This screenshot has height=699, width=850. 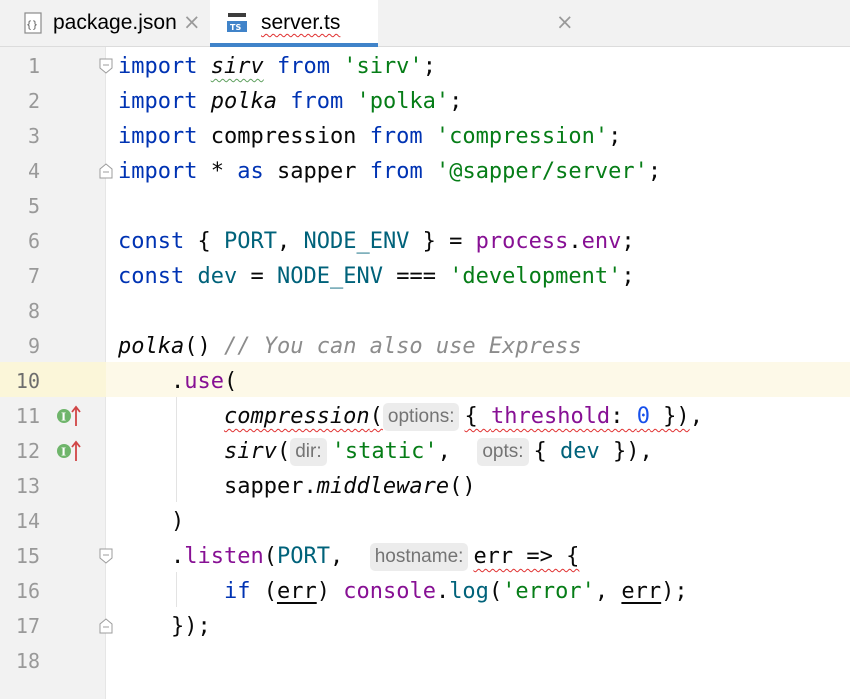 What do you see at coordinates (27, 556) in the screenshot?
I see `line-number: 15` at bounding box center [27, 556].